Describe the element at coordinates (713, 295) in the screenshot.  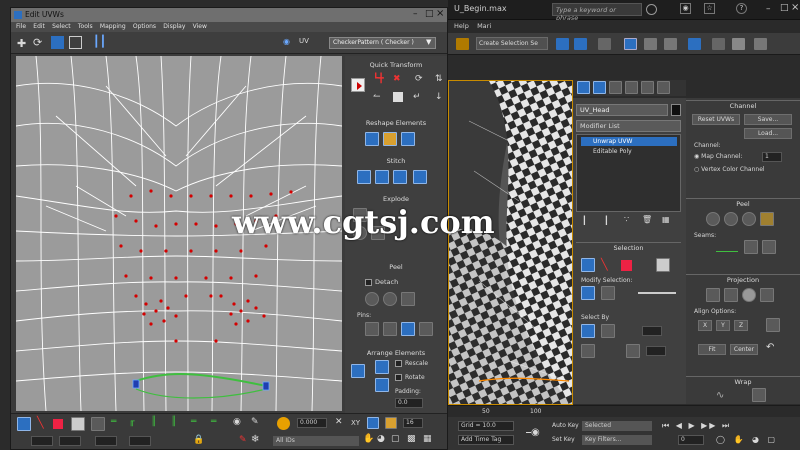
I see `planar-map-icon` at that location.